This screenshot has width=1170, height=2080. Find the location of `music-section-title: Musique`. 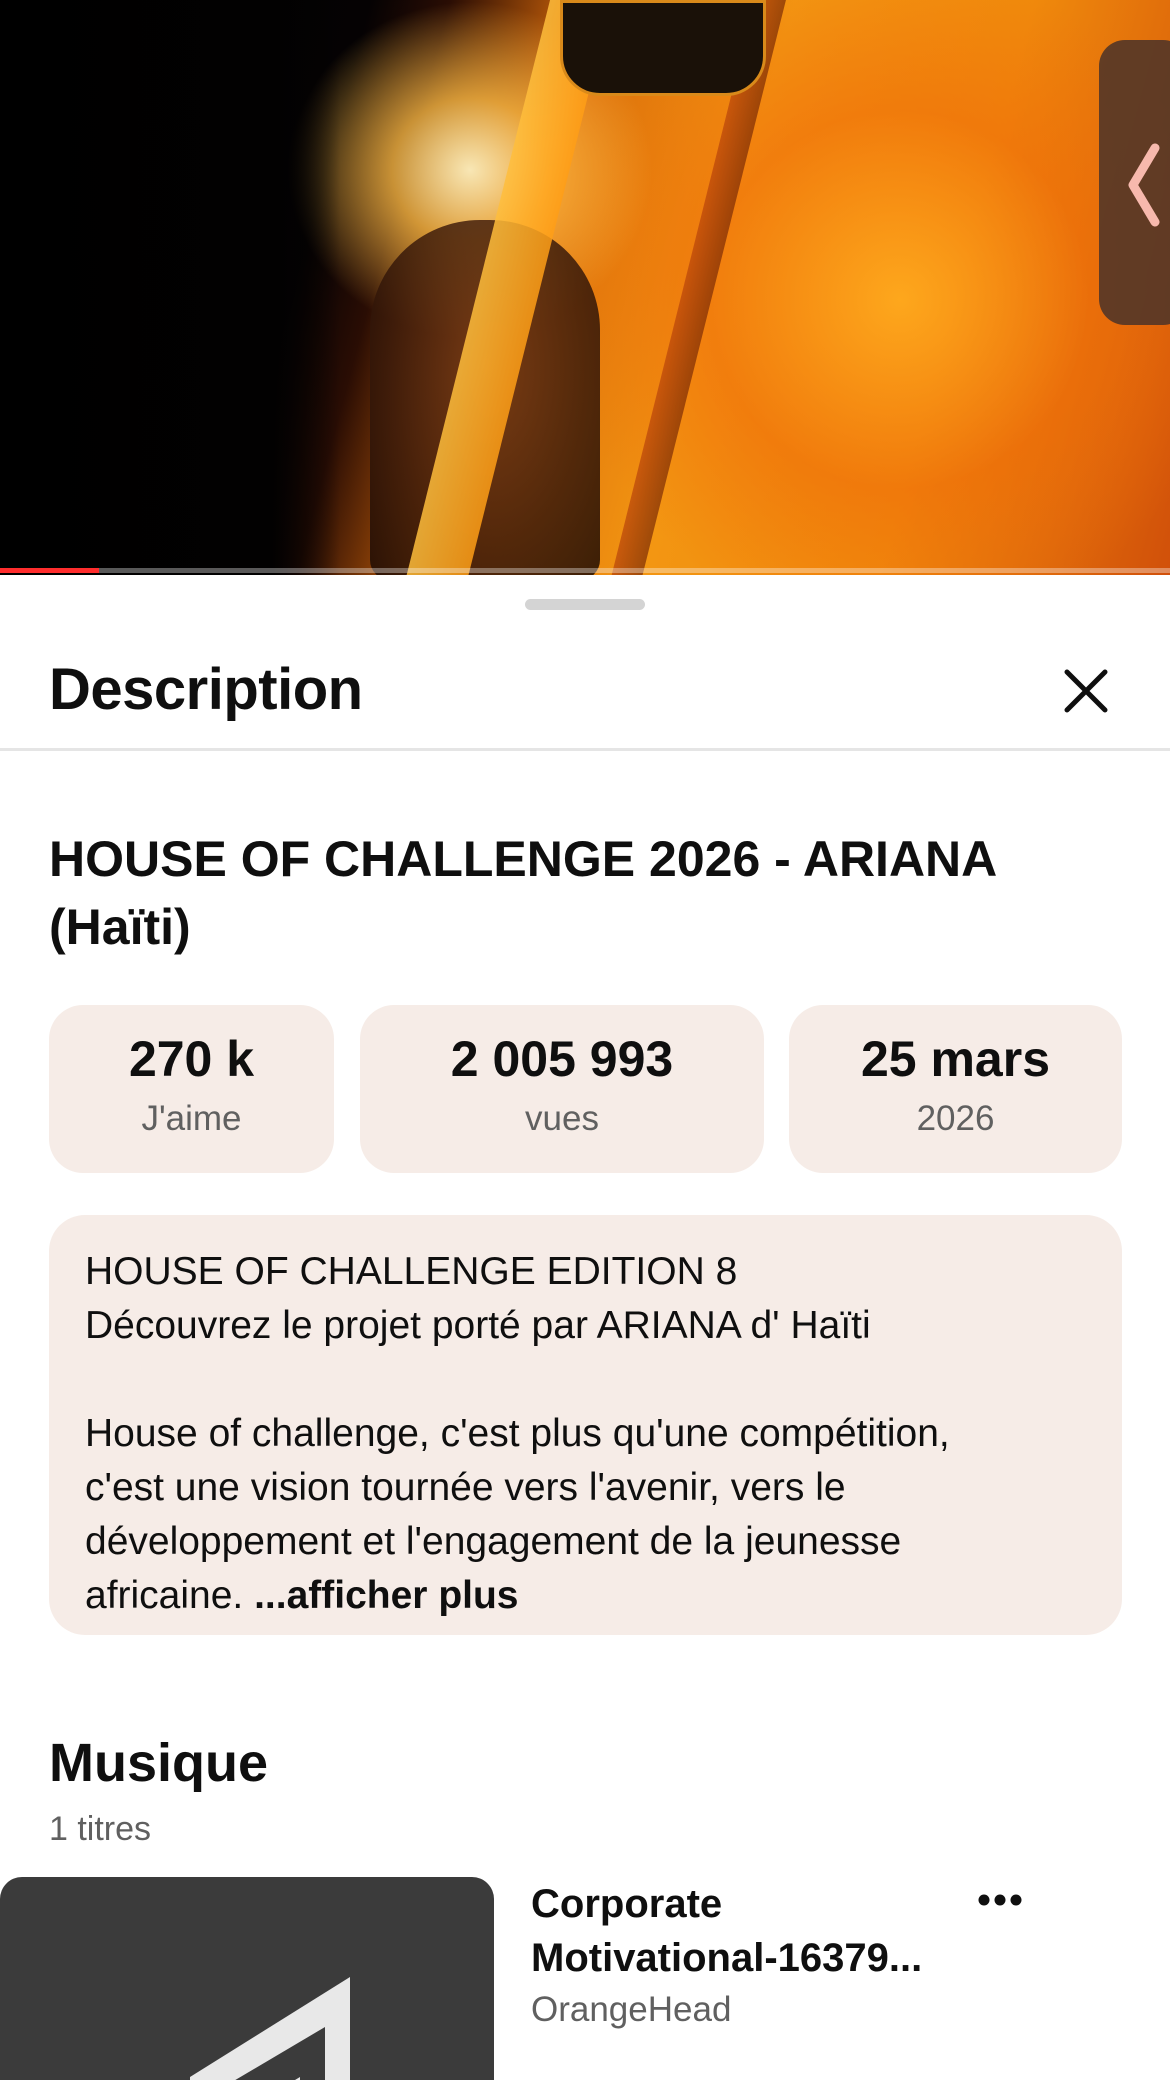

music-section-title: Musique is located at coordinates (159, 1763).